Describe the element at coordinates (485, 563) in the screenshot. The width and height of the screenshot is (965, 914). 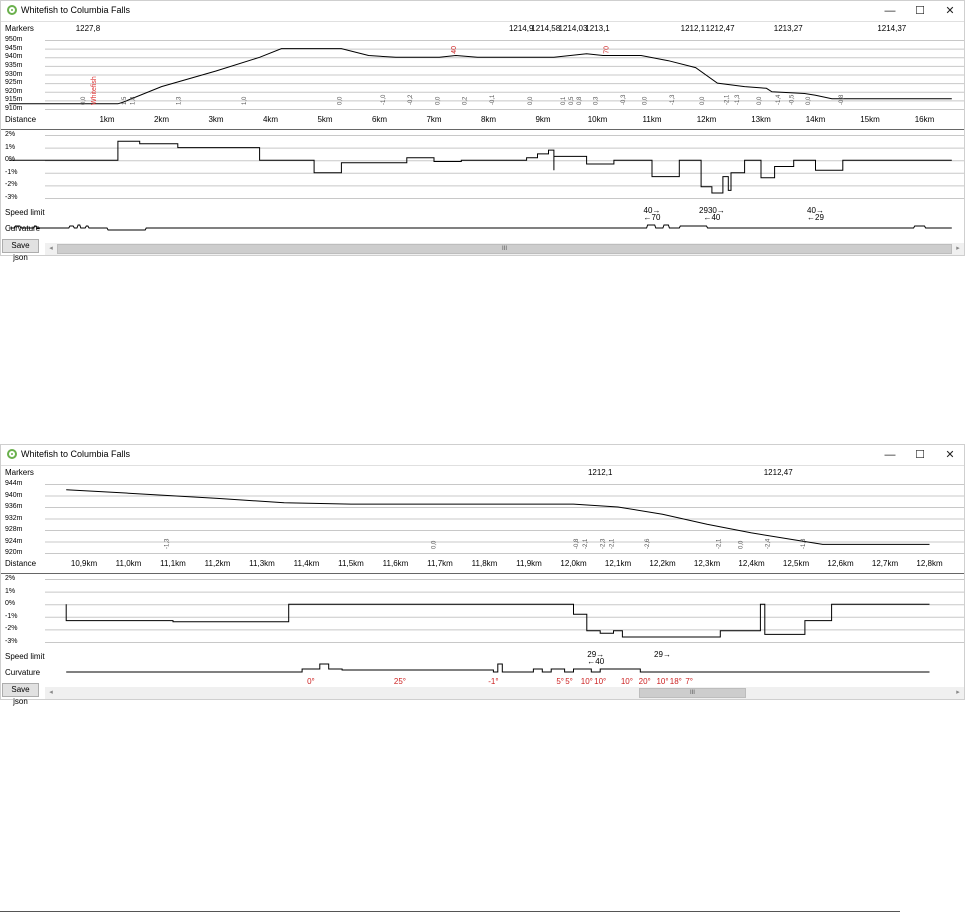
I see `distance-tick-label: 11,8km` at that location.